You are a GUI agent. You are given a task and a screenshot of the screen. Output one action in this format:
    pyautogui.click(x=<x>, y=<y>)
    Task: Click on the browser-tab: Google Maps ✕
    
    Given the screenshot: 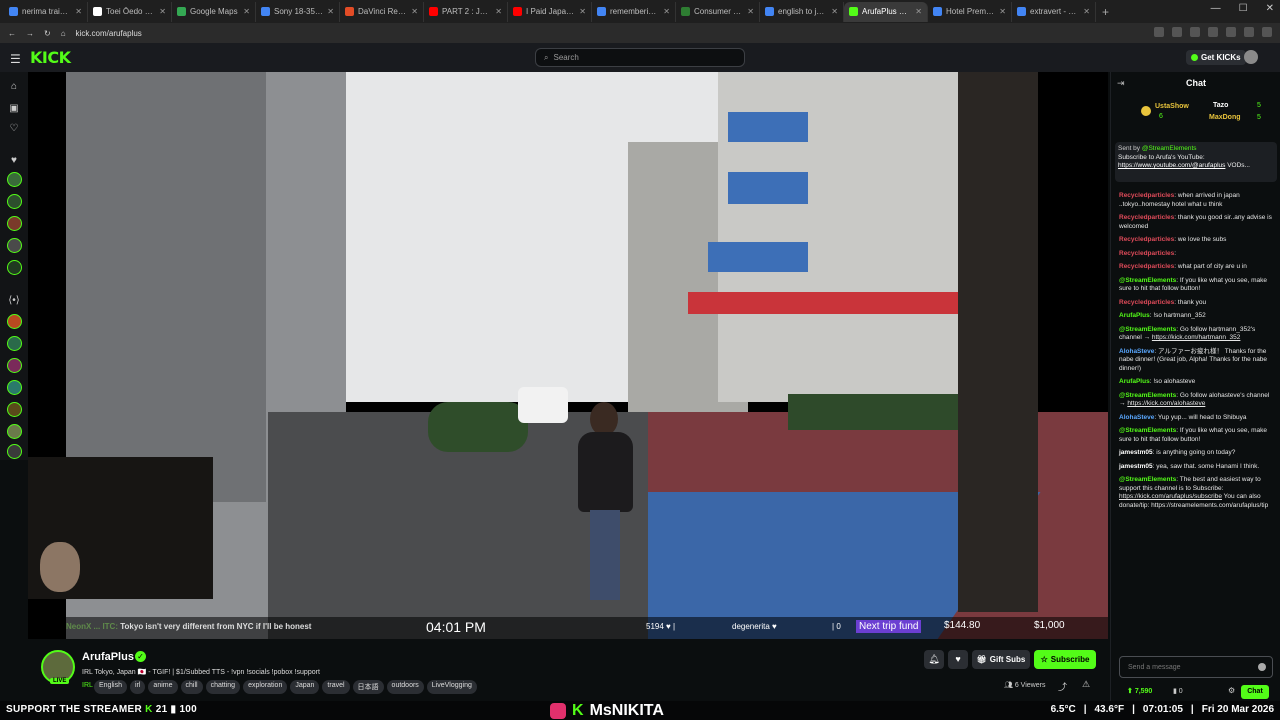 What is the action you would take?
    pyautogui.click(x=214, y=11)
    